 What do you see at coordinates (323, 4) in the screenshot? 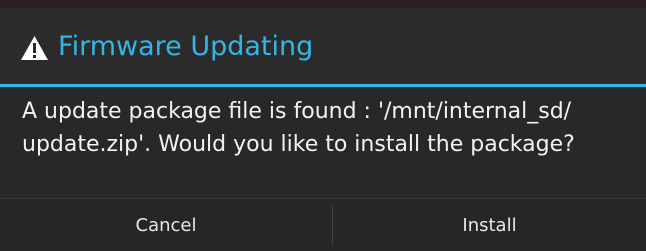
I see `status-strip` at bounding box center [323, 4].